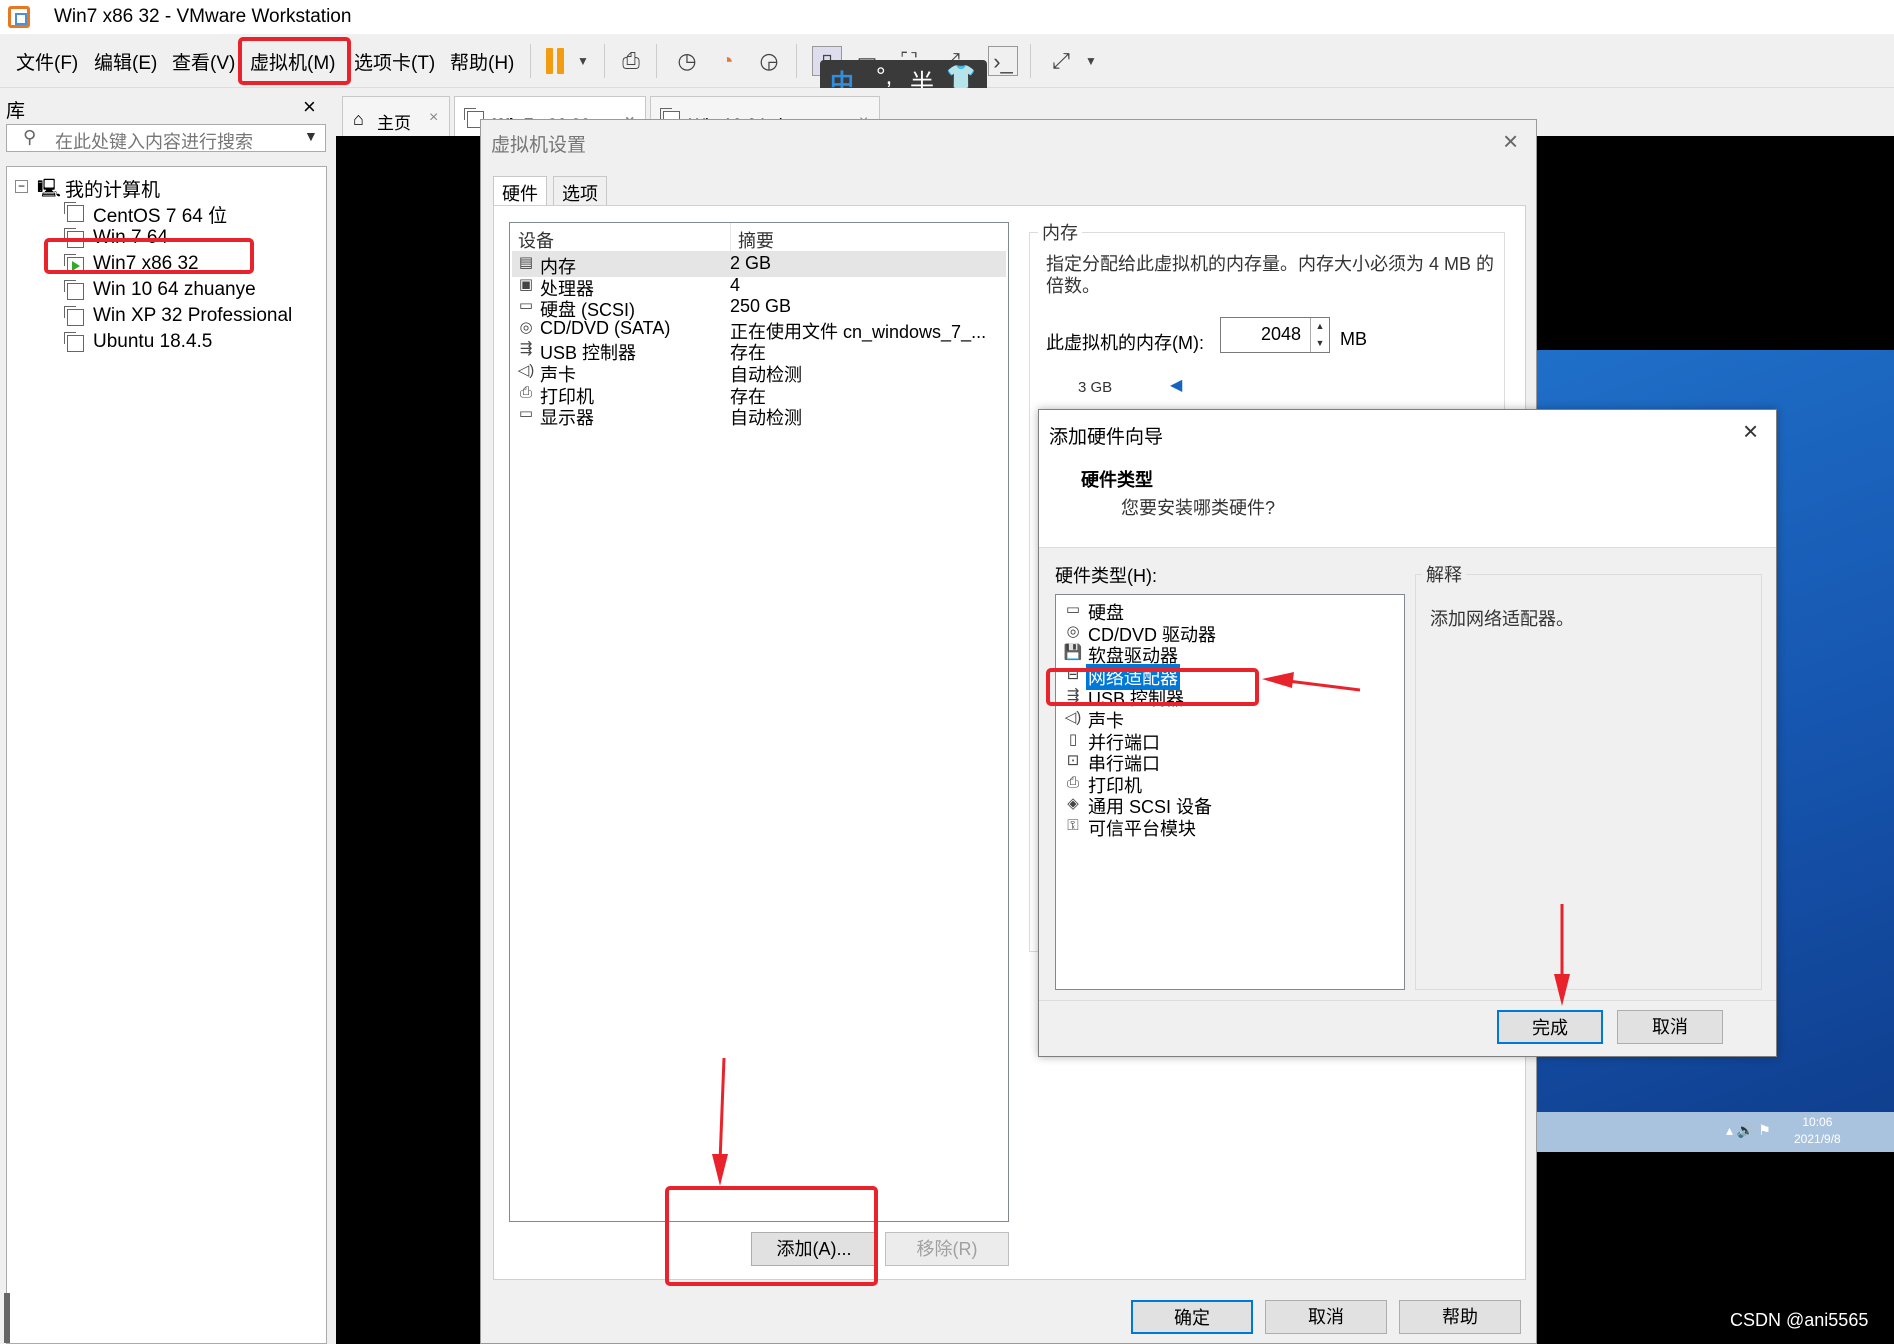 This screenshot has height=1344, width=1894. Describe the element at coordinates (947, 1249) in the screenshot. I see `remove-button: 移除(R)` at that location.